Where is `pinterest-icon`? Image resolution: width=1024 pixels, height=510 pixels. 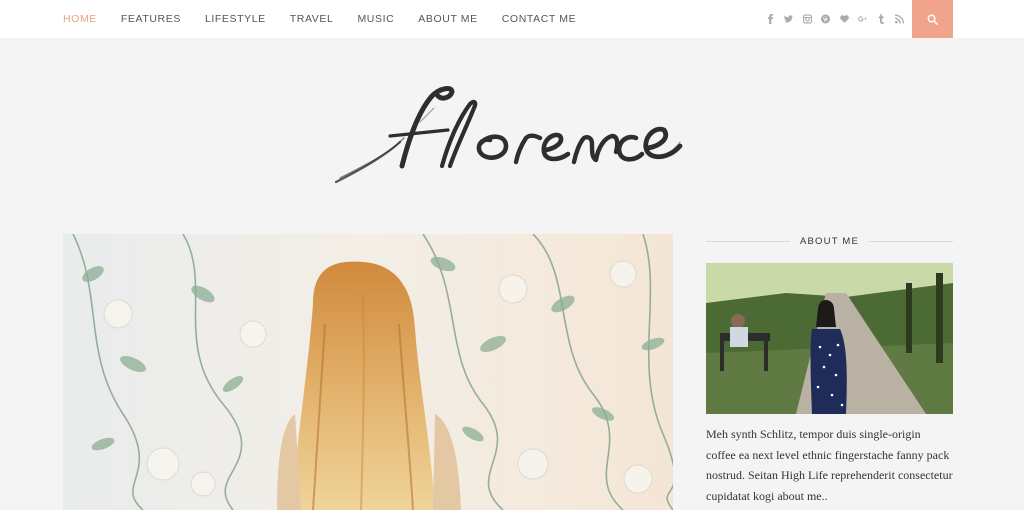
pinterest-icon is located at coordinates (825, 19).